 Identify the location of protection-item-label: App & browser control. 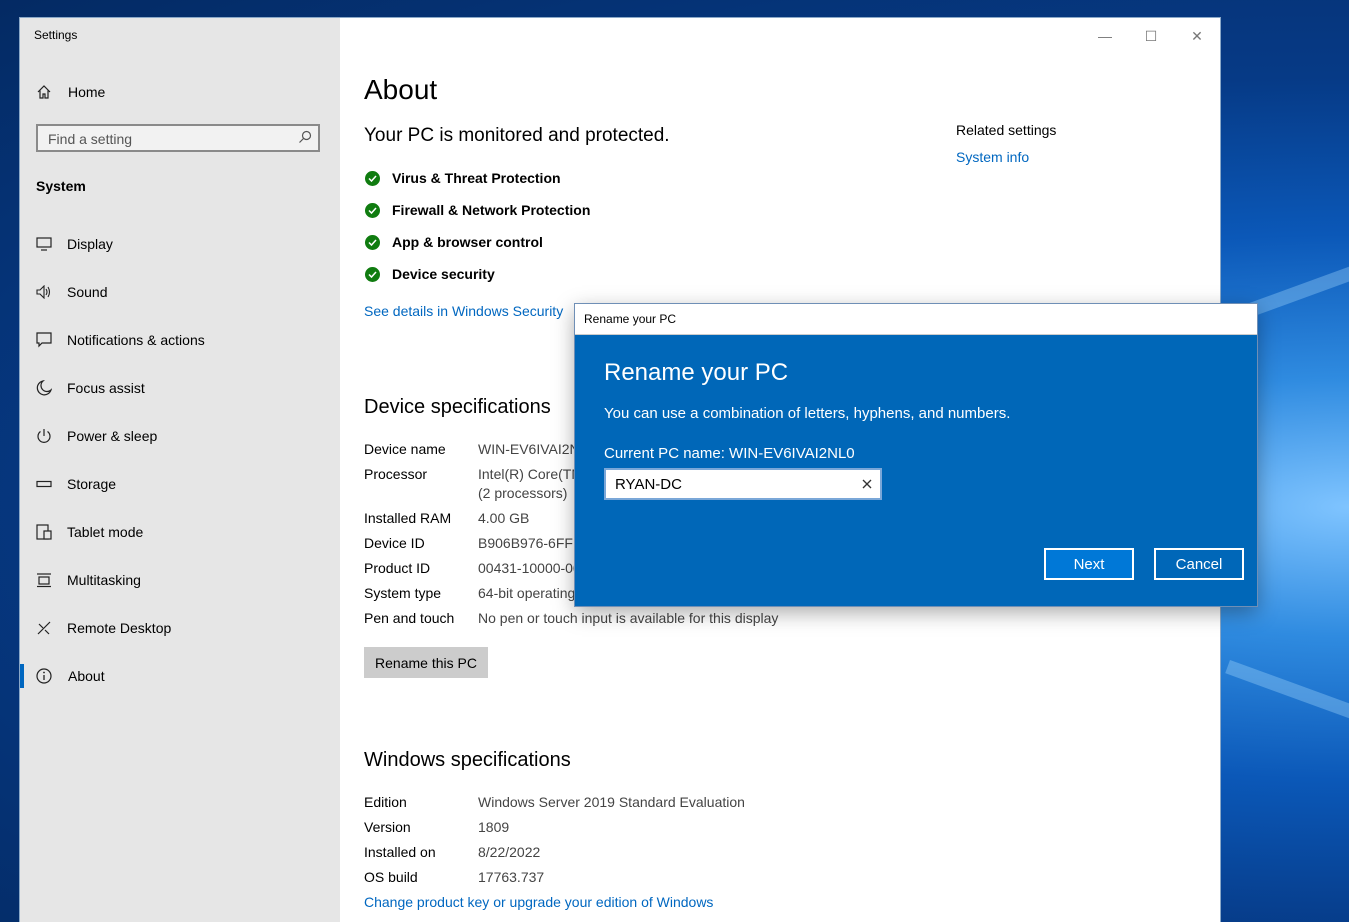
(467, 242).